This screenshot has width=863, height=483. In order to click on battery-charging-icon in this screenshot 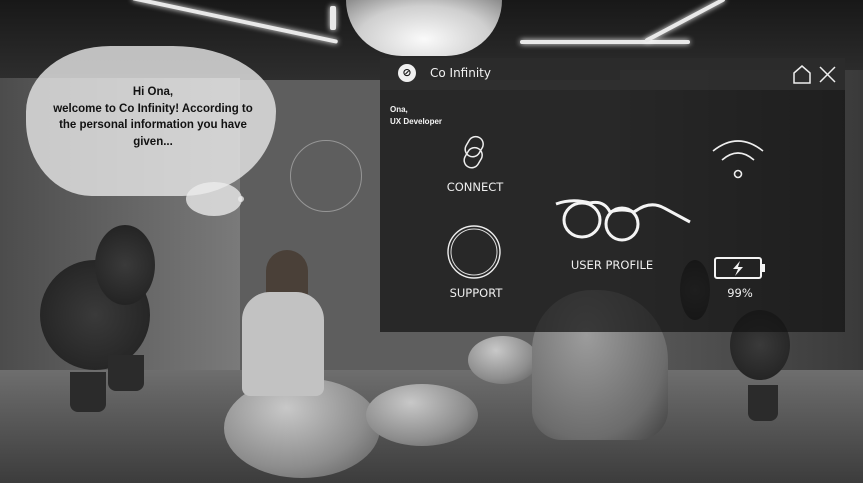, I will do `click(739, 268)`.